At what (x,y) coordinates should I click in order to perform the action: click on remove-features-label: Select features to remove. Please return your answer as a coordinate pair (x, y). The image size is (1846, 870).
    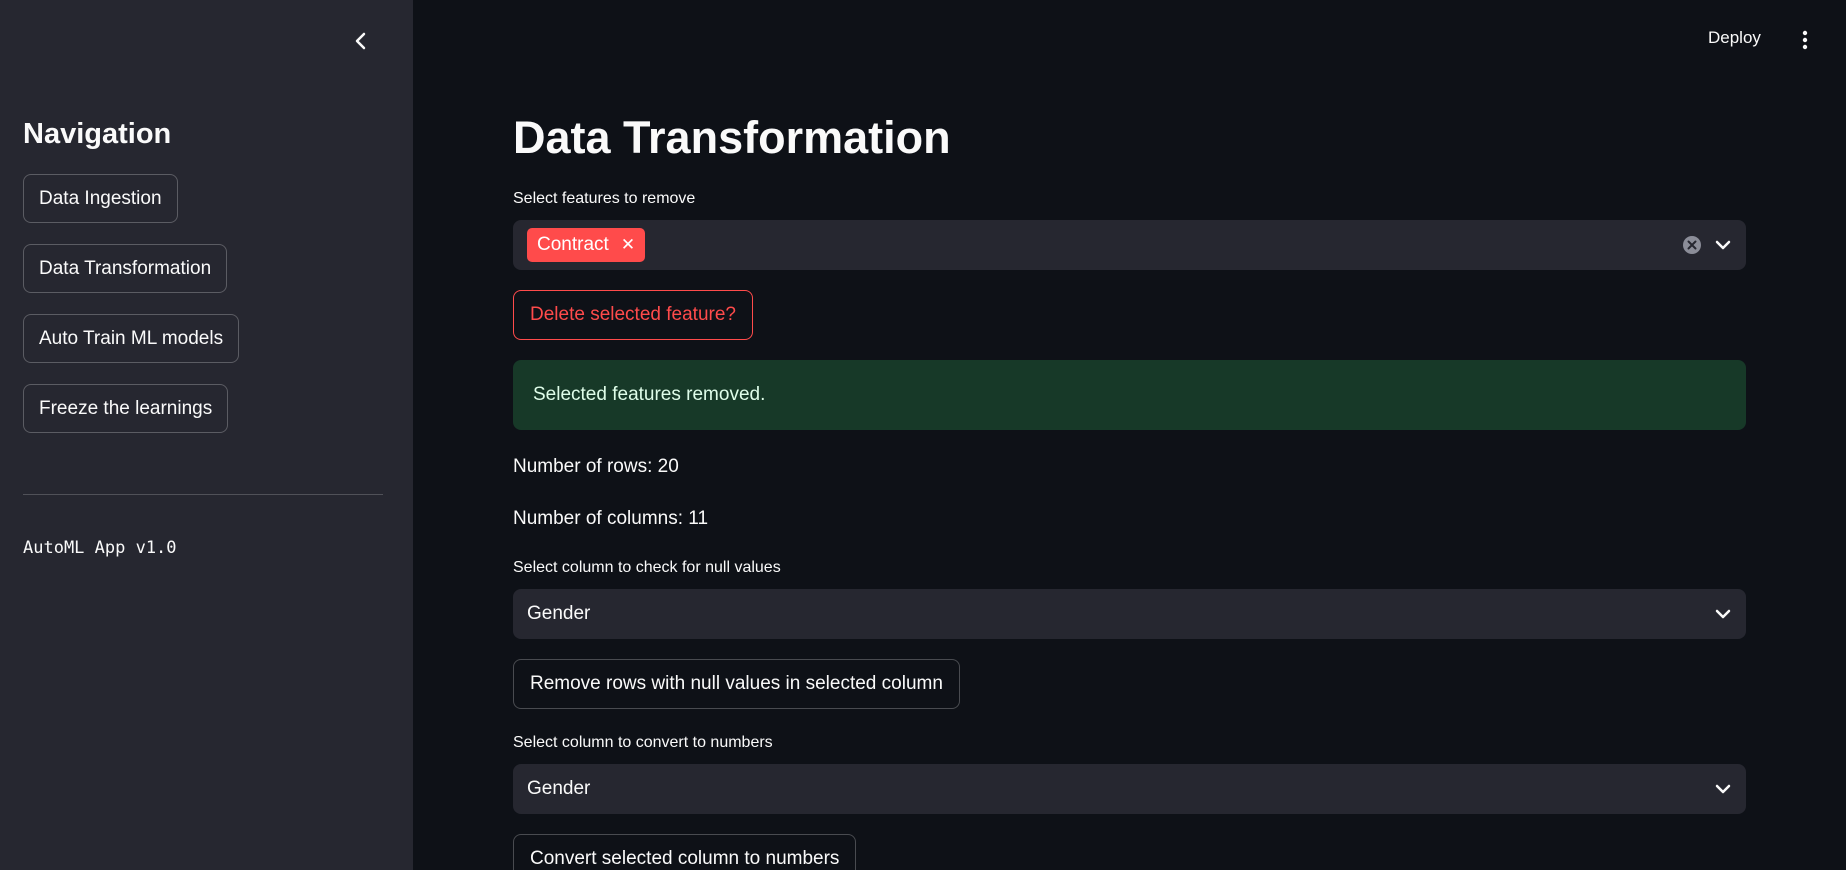
    Looking at the image, I should click on (604, 198).